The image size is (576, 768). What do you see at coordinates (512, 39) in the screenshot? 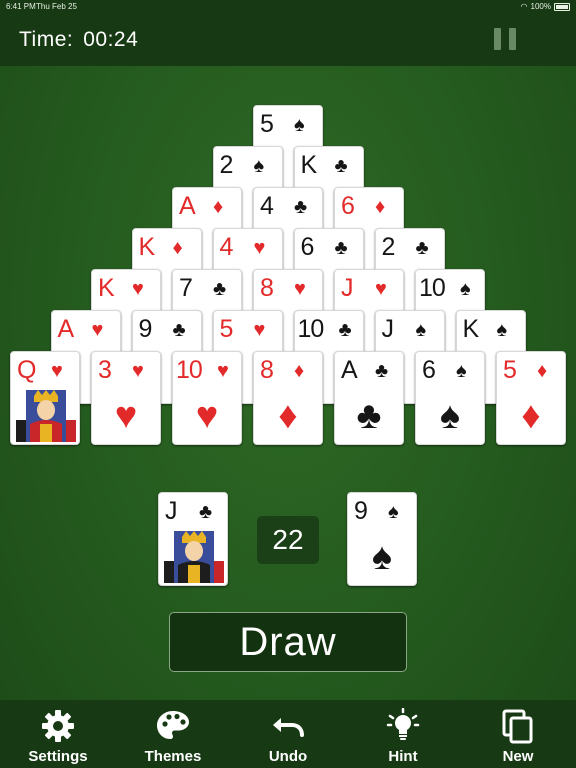
I see `pause-icon-bar` at bounding box center [512, 39].